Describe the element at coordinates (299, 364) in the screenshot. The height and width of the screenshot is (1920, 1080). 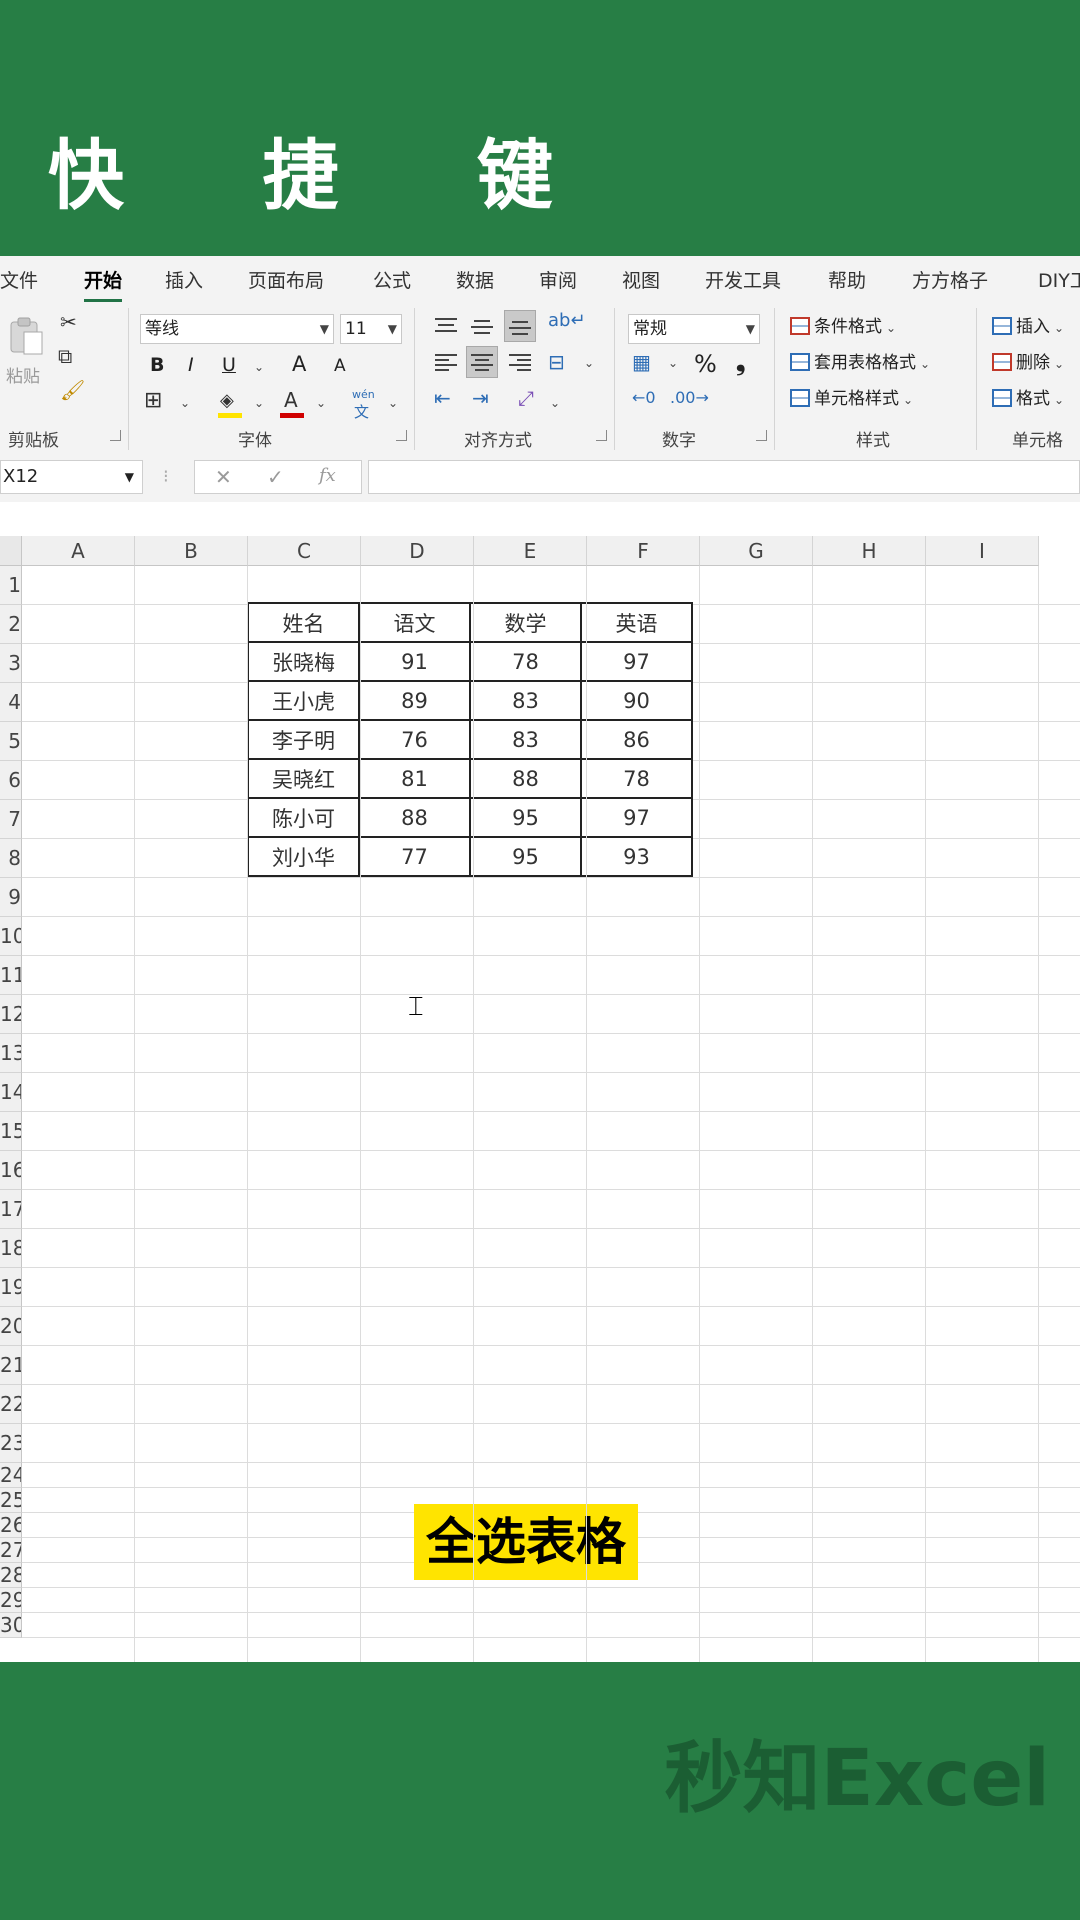
I see `grow-font-button: A` at that location.